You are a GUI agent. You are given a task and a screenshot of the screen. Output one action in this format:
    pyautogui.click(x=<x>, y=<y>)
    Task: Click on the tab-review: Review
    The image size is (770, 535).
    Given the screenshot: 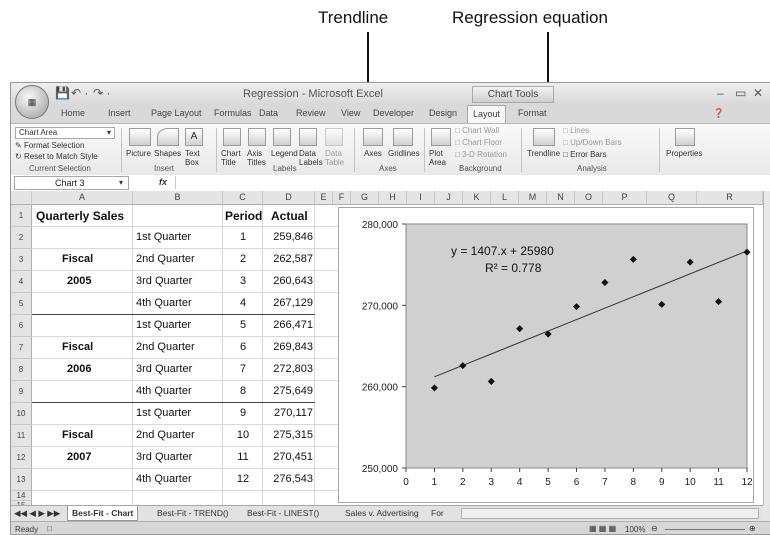 What is the action you would take?
    pyautogui.click(x=311, y=113)
    